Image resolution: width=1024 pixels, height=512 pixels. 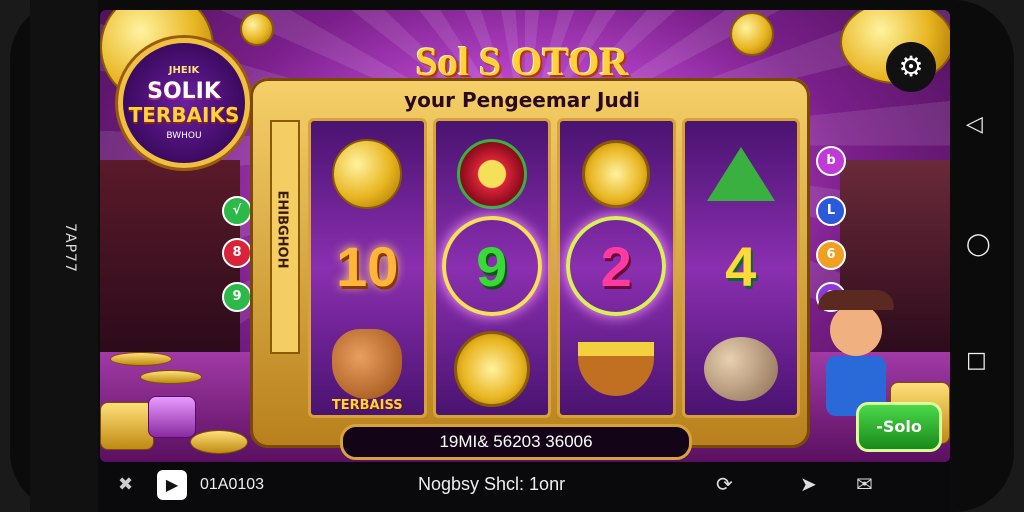 I want to click on settings-gear-icon: ⚙, so click(x=911, y=67).